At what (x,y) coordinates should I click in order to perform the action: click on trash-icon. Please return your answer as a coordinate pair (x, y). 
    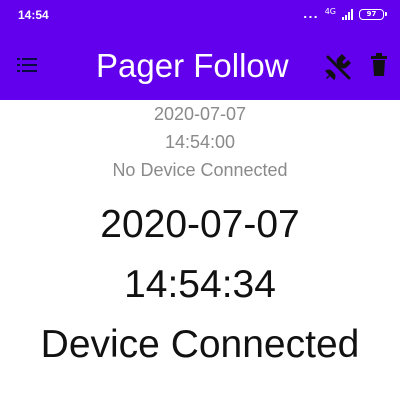
    Looking at the image, I should click on (379, 65).